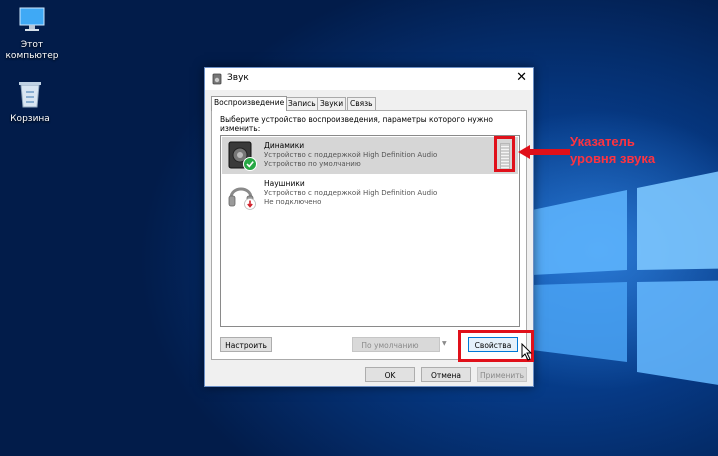 The image size is (718, 456). I want to click on desktop-icon-label: компьютер, so click(32, 56).